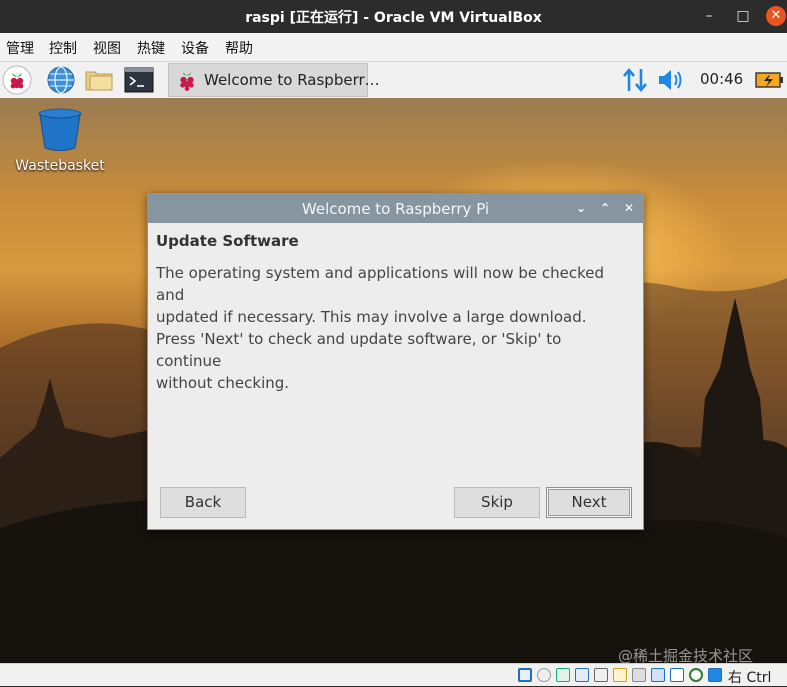  What do you see at coordinates (605, 208) in the screenshot?
I see `chevron-up-icon: ⌃` at bounding box center [605, 208].